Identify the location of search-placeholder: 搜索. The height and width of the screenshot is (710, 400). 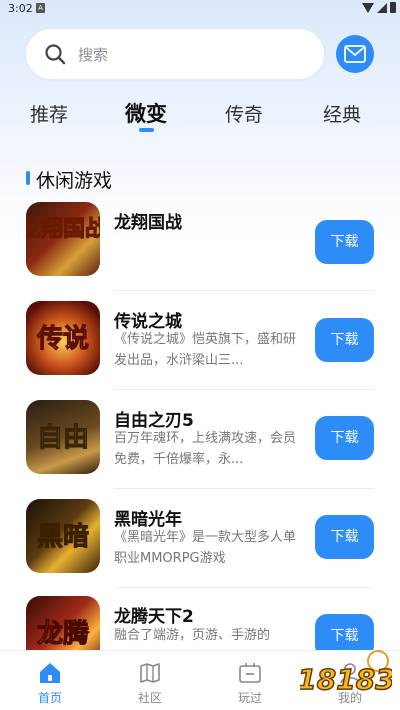
(93, 55).